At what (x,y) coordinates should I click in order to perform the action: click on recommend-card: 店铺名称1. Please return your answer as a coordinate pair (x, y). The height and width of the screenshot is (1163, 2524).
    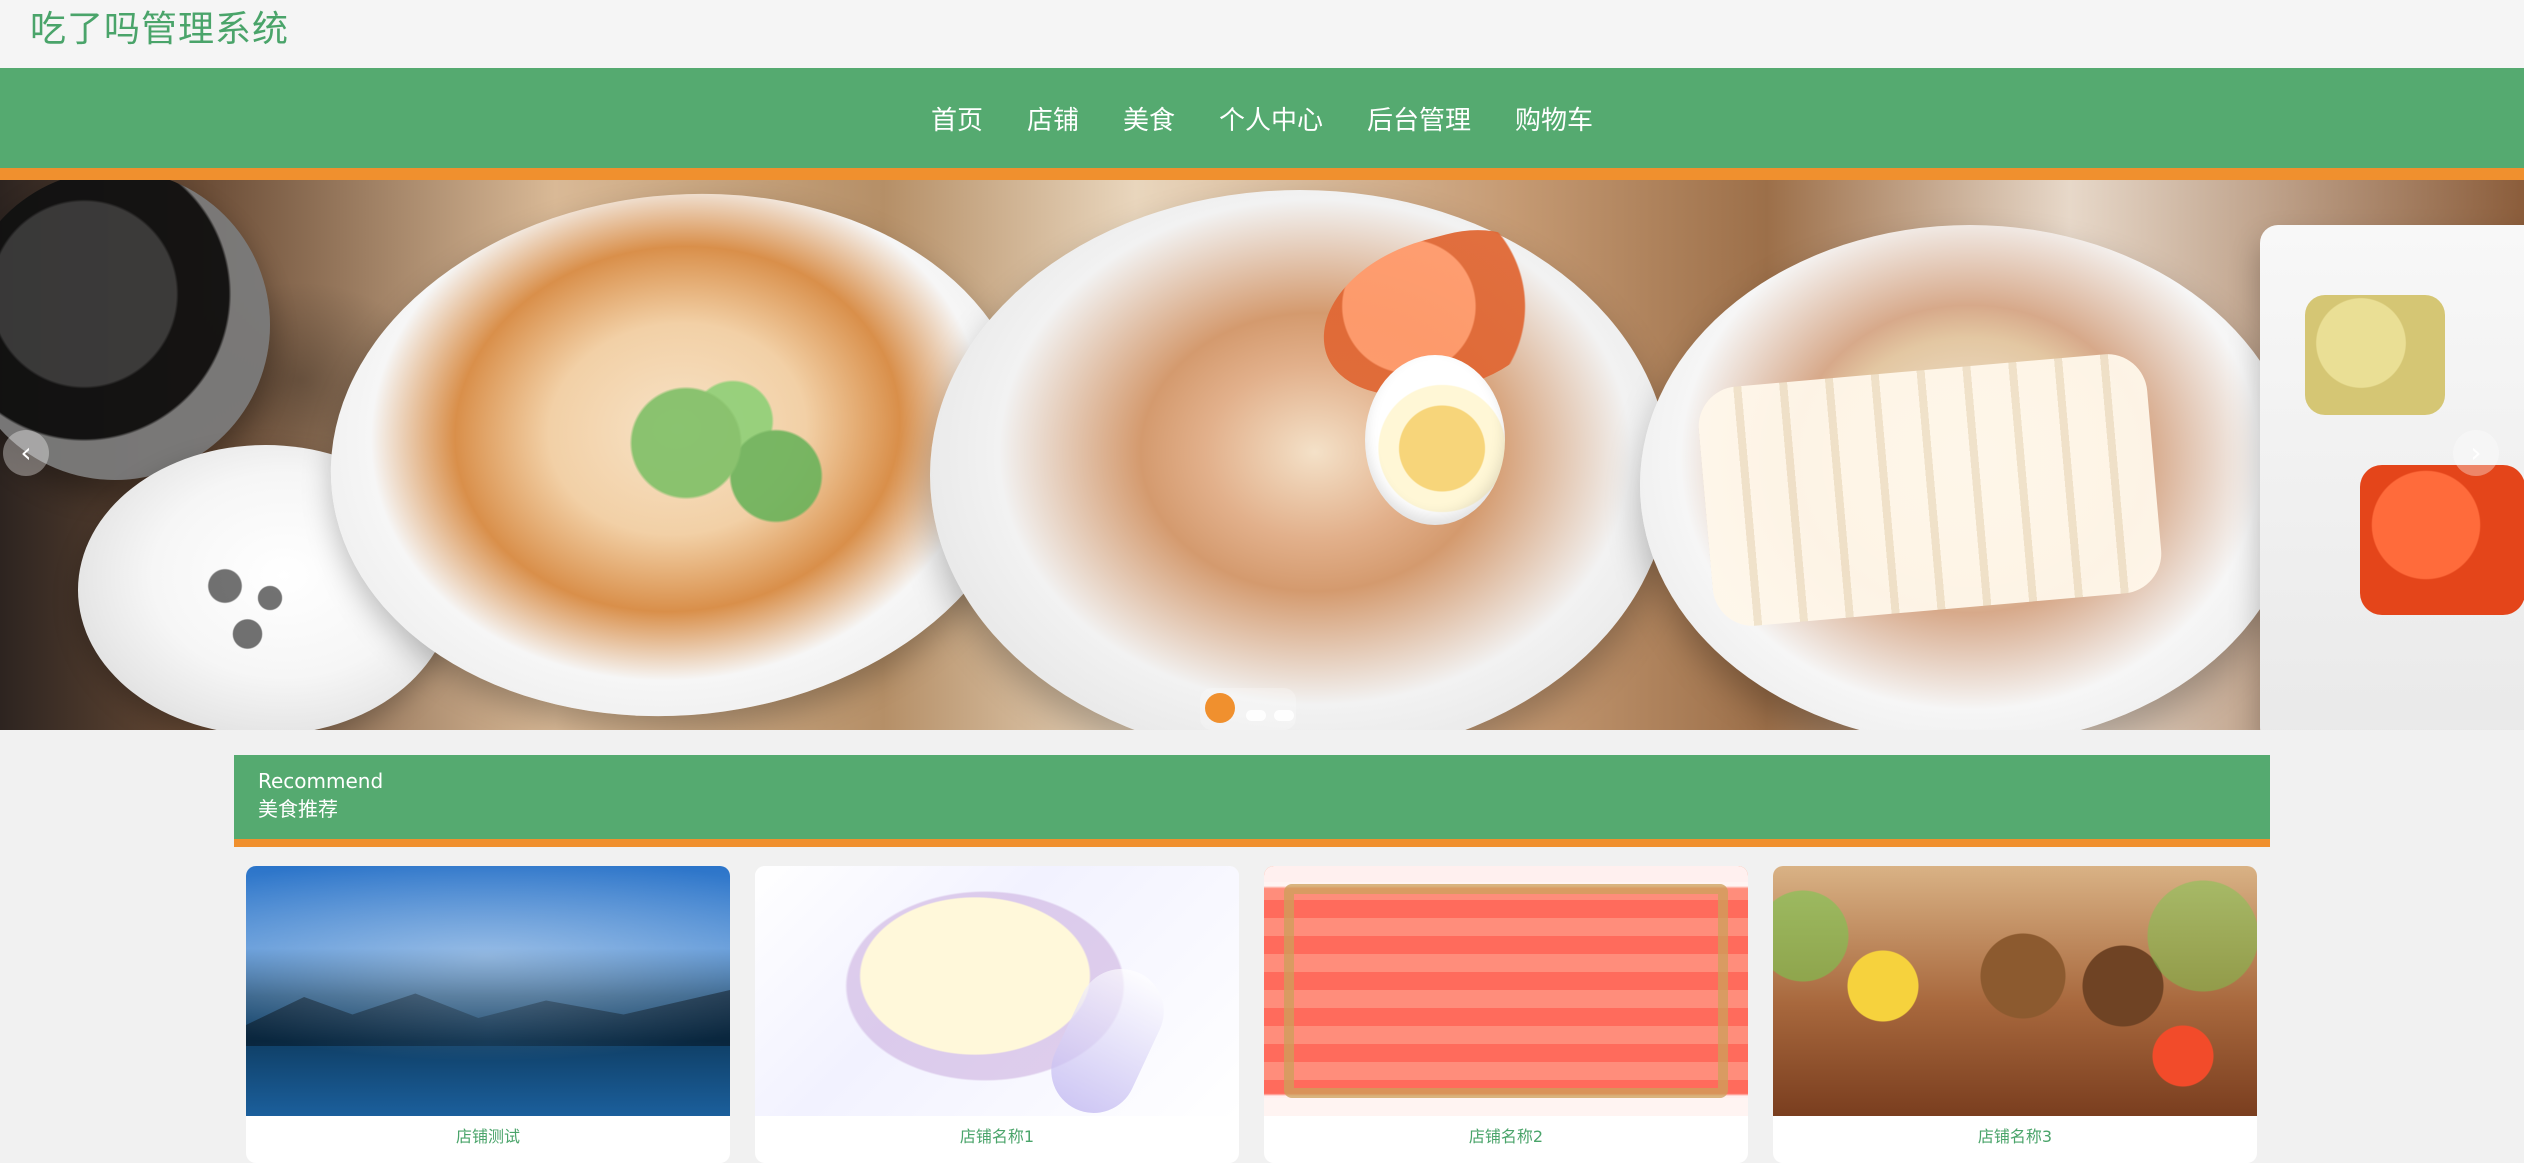
    Looking at the image, I should click on (997, 1014).